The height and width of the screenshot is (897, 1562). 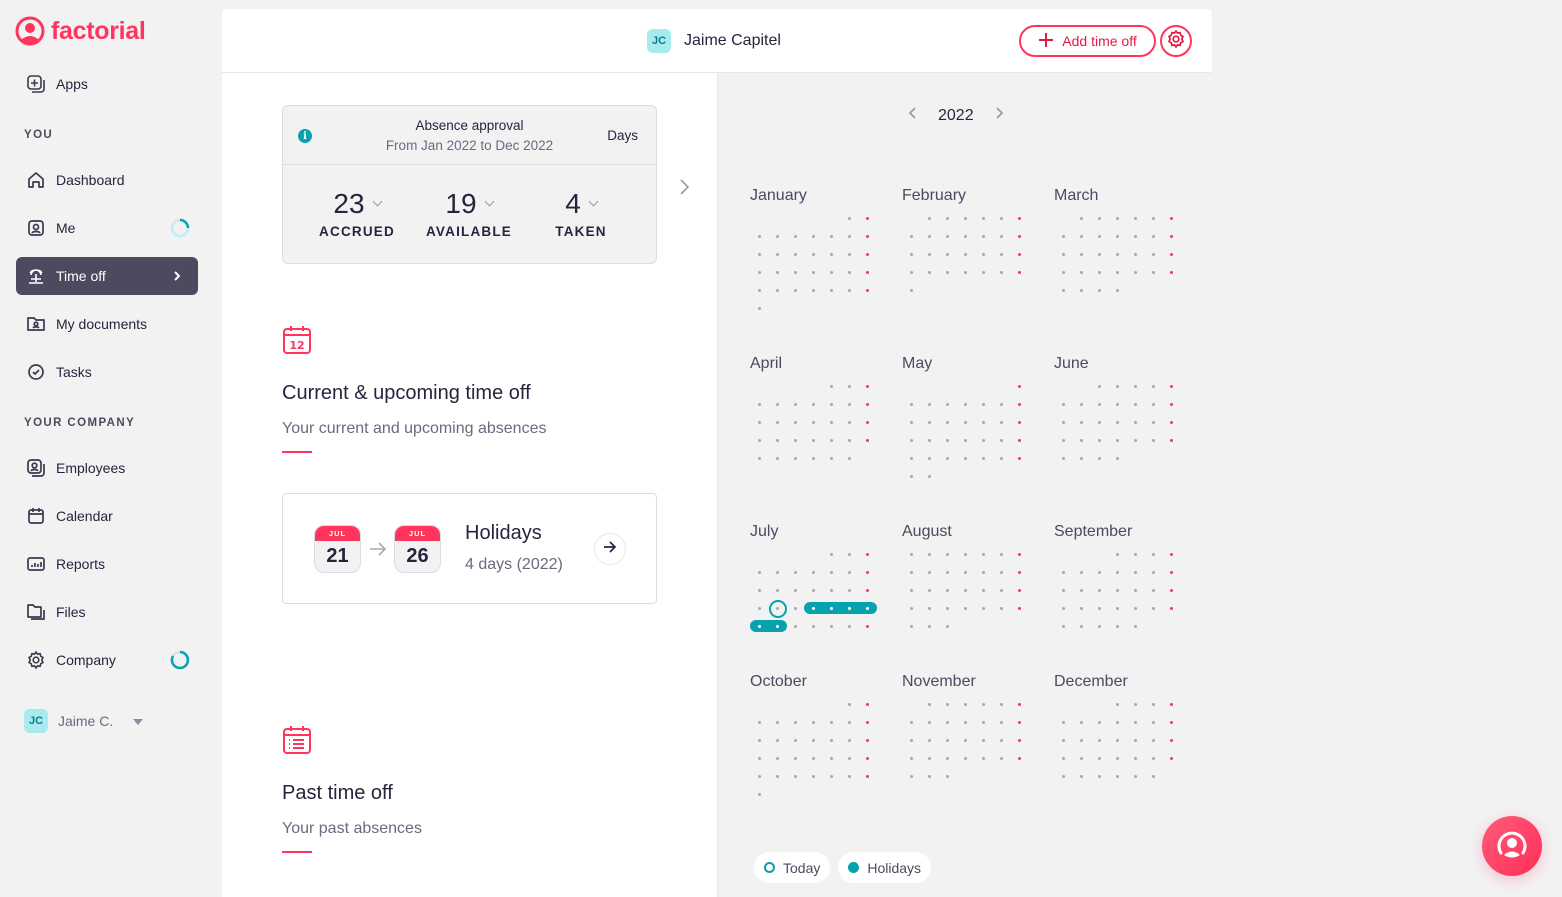 What do you see at coordinates (107, 324) in the screenshot?
I see `sidebar-item-my-documents: My documents` at bounding box center [107, 324].